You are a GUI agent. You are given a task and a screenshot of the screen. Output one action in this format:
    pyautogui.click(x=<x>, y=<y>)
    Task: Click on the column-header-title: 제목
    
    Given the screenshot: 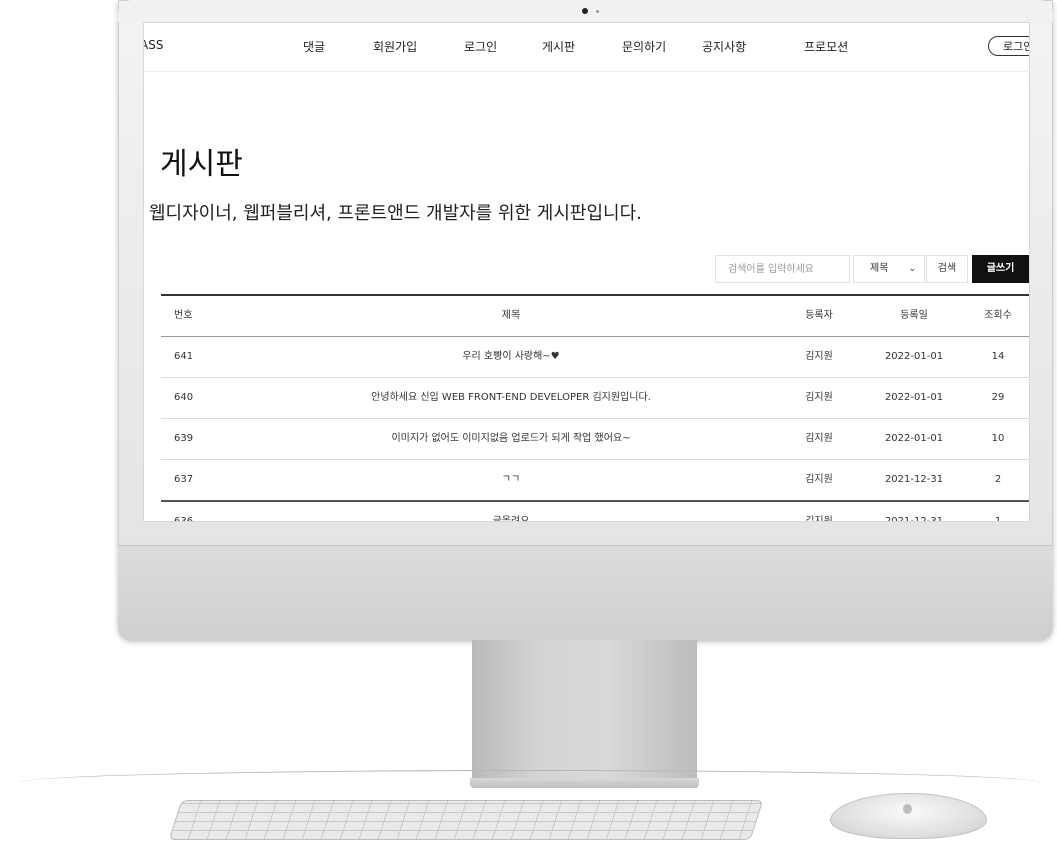 What is the action you would take?
    pyautogui.click(x=511, y=315)
    